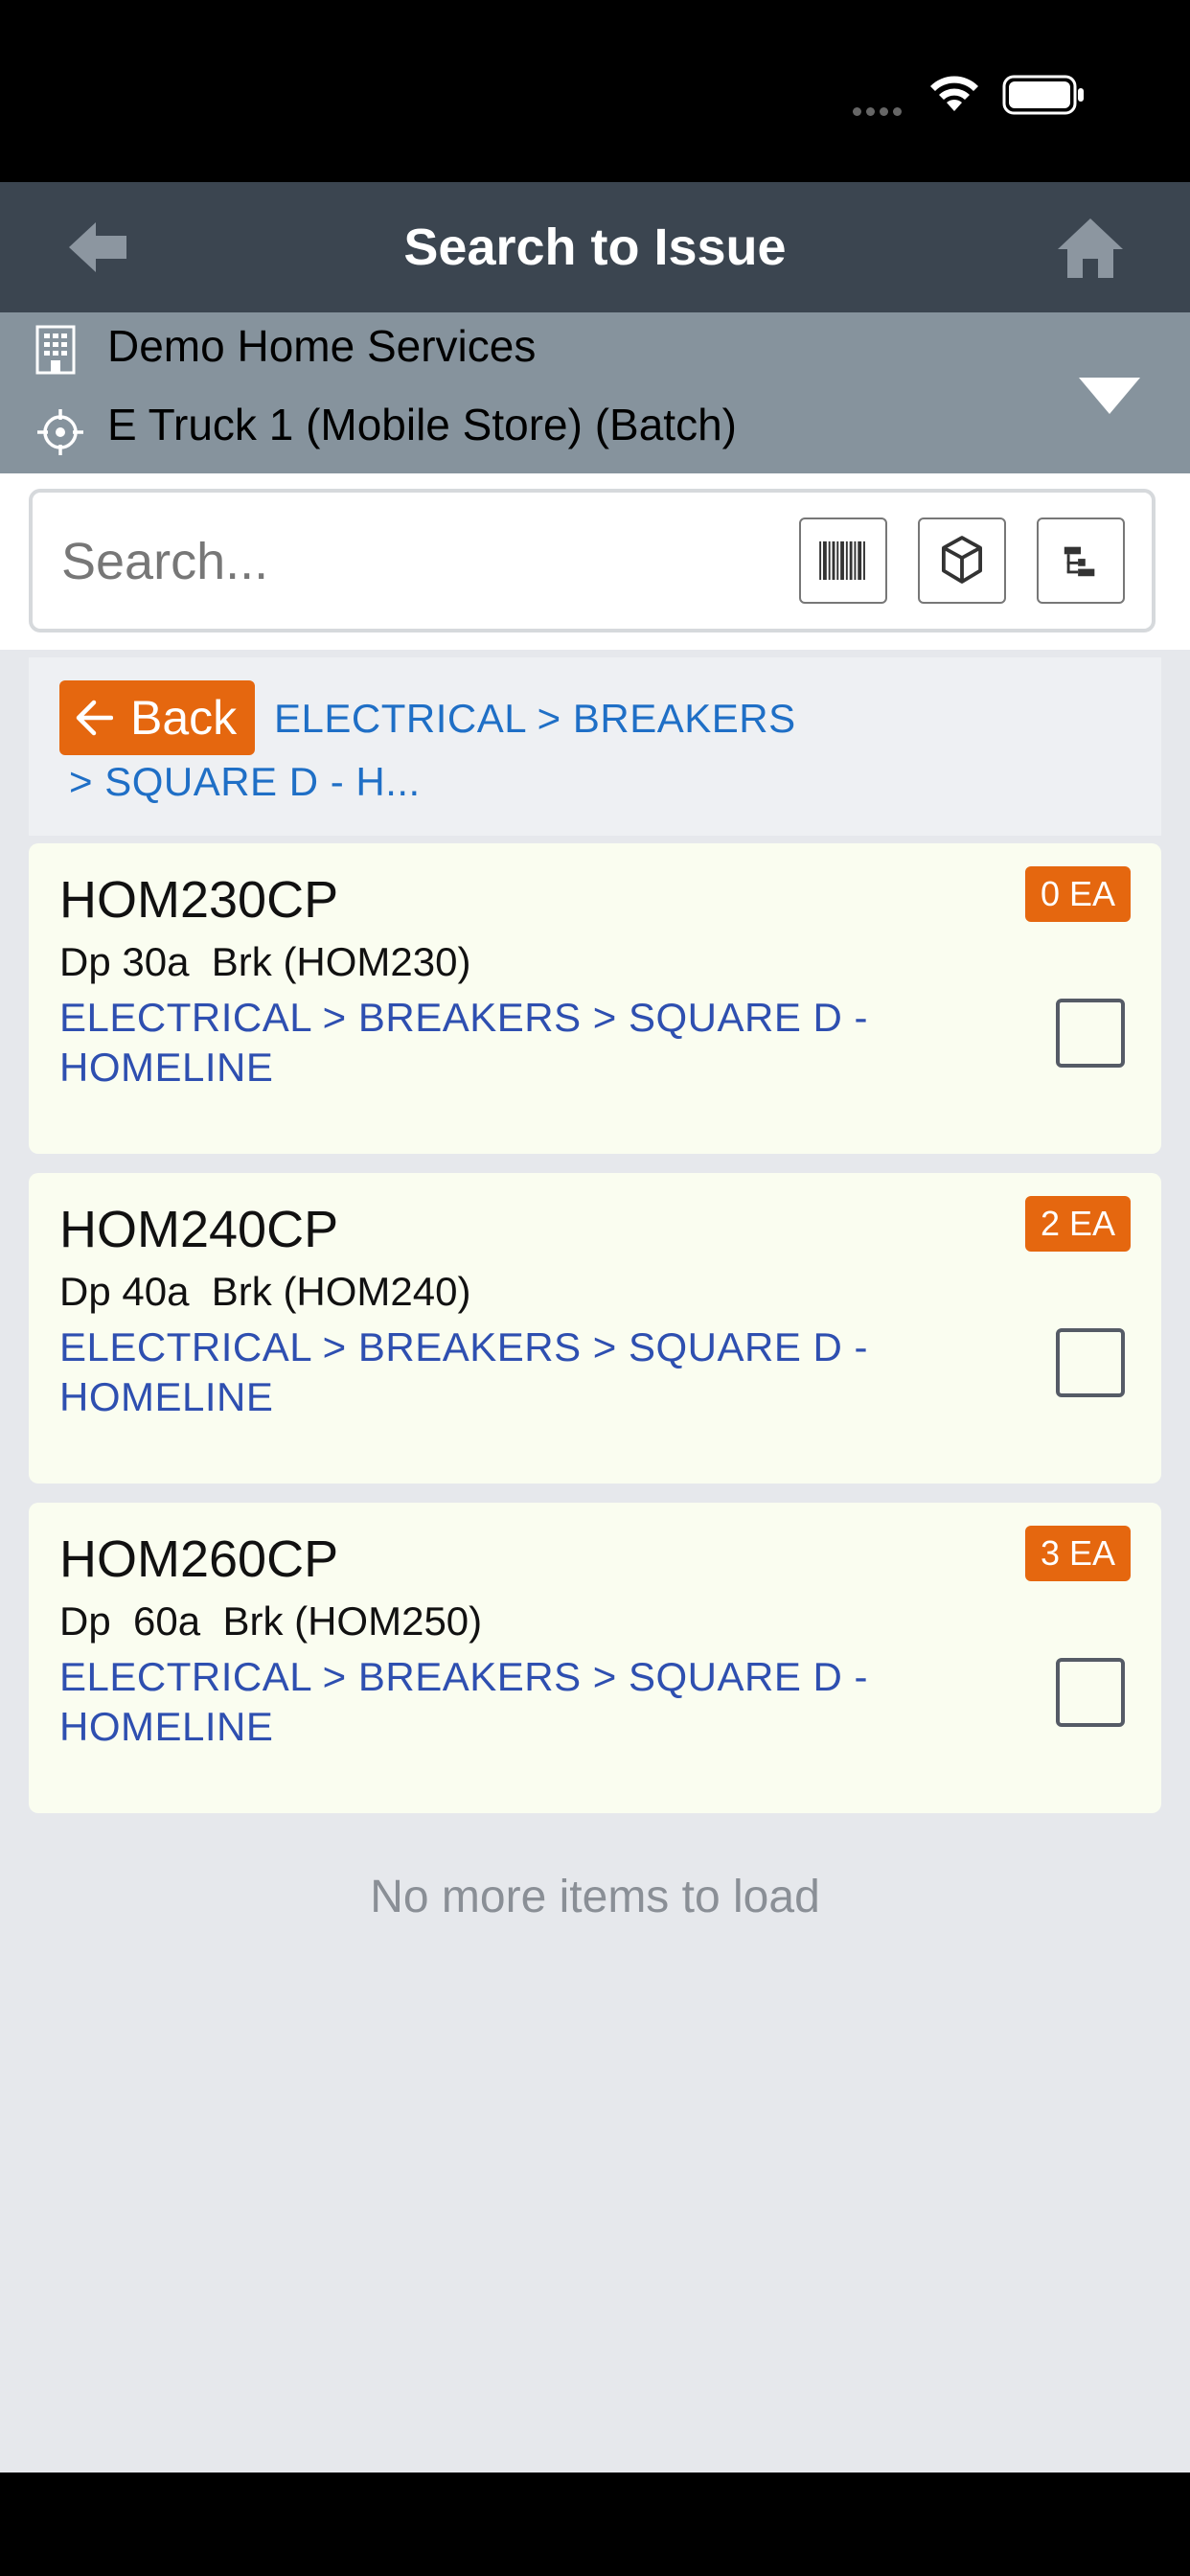 Image resolution: width=1190 pixels, height=2576 pixels. Describe the element at coordinates (954, 93) in the screenshot. I see `wifi-icon` at that location.